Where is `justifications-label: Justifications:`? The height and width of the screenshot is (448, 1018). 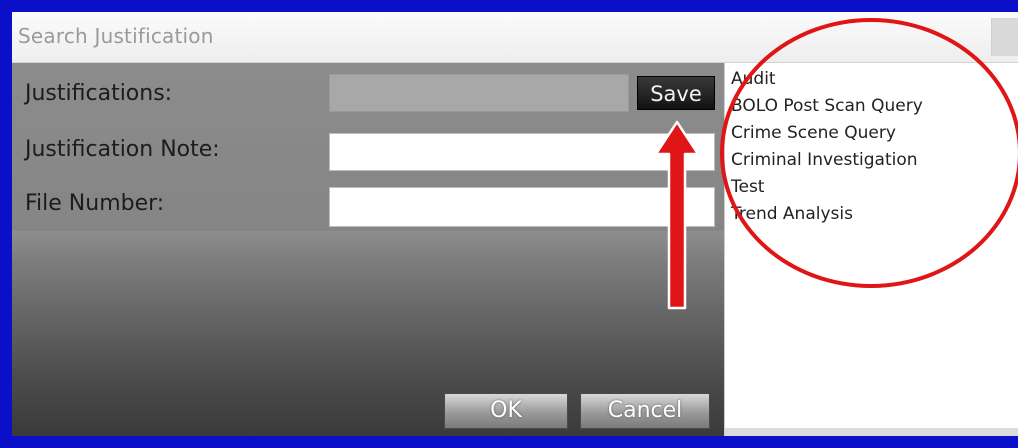 justifications-label: Justifications: is located at coordinates (99, 93).